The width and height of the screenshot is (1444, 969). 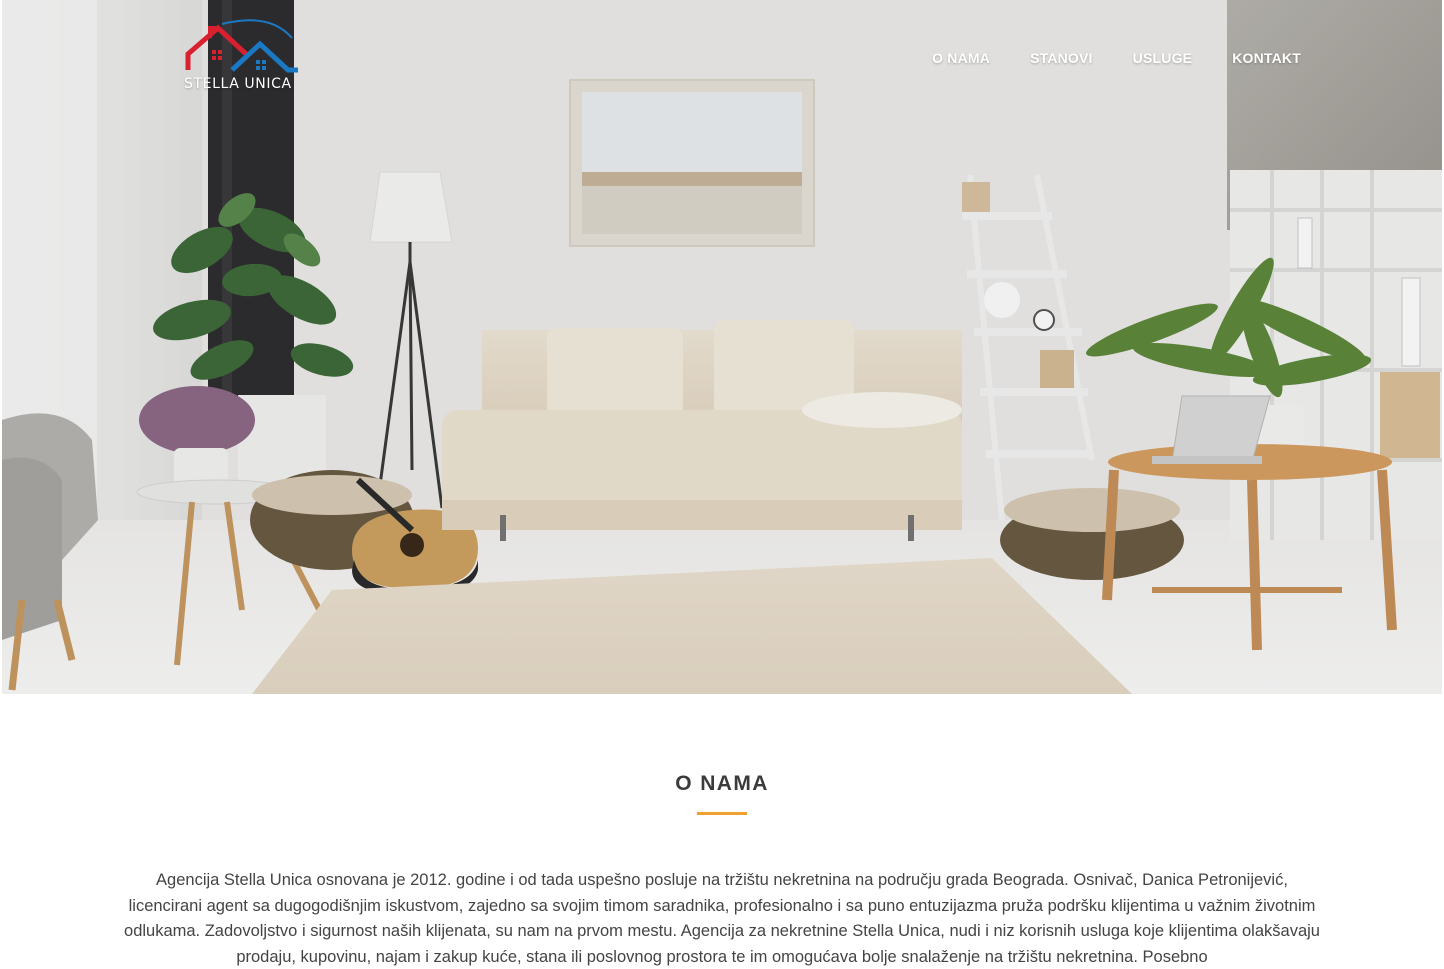 What do you see at coordinates (241, 46) in the screenshot?
I see `house-roofs-logo-icon` at bounding box center [241, 46].